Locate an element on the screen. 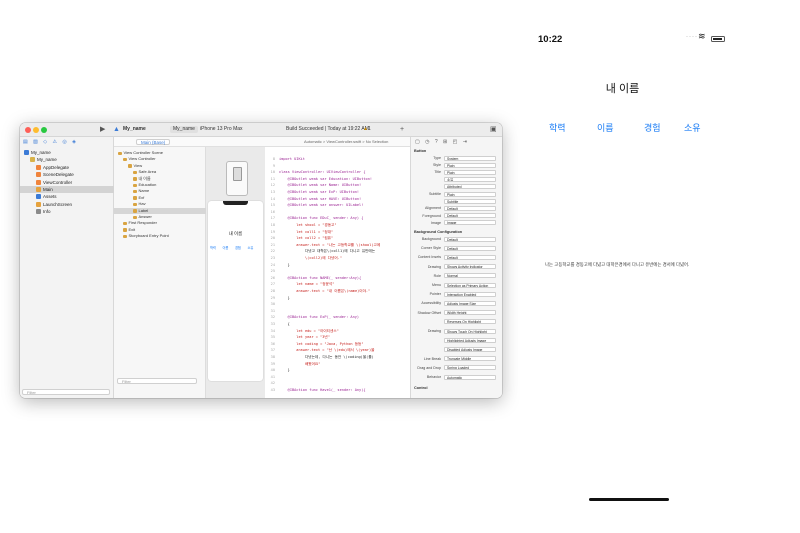  canvas-button: 소유 is located at coordinates (251, 247).